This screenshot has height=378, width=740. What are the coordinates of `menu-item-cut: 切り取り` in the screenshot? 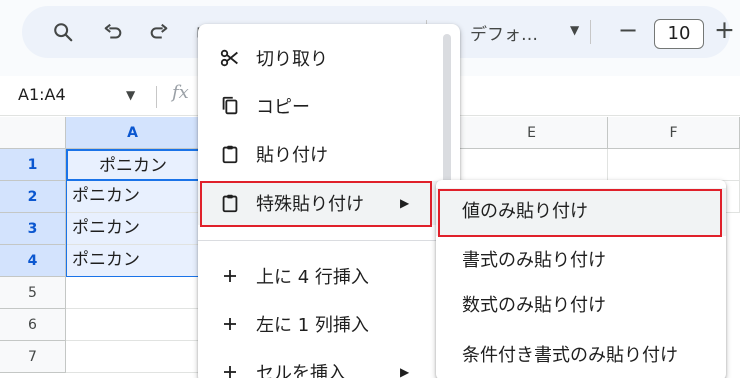 It's located at (322, 58).